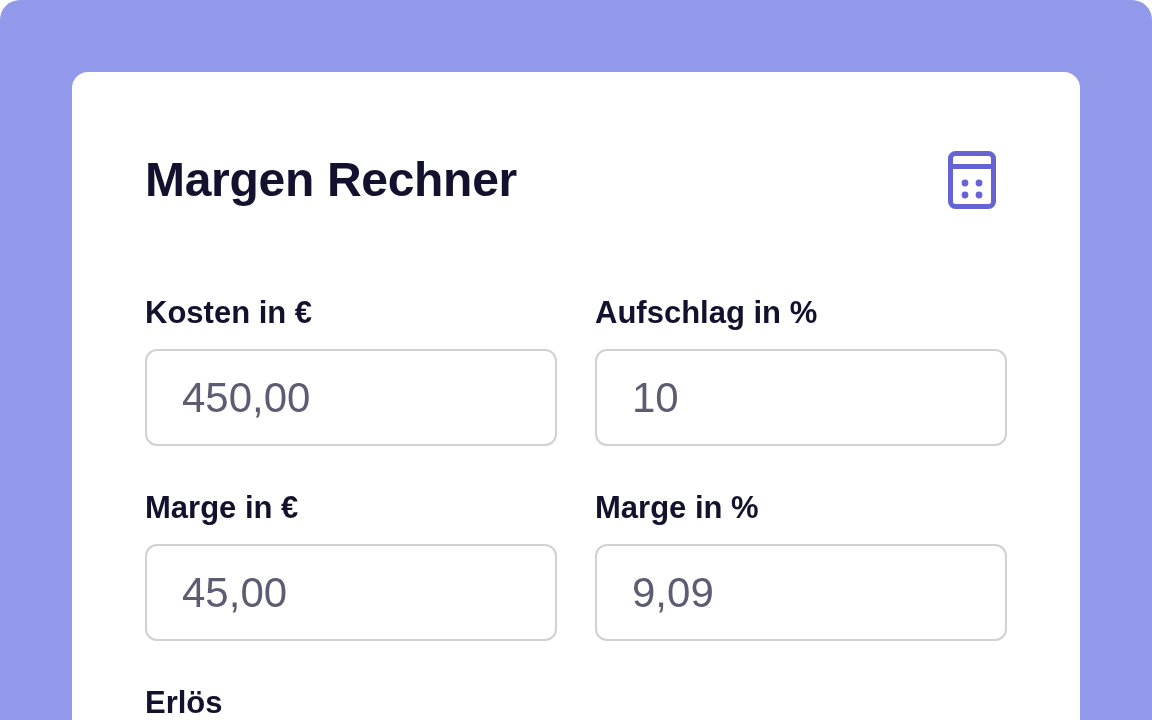 The image size is (1152, 720). I want to click on field-label: Aufschlag in %, so click(706, 313).